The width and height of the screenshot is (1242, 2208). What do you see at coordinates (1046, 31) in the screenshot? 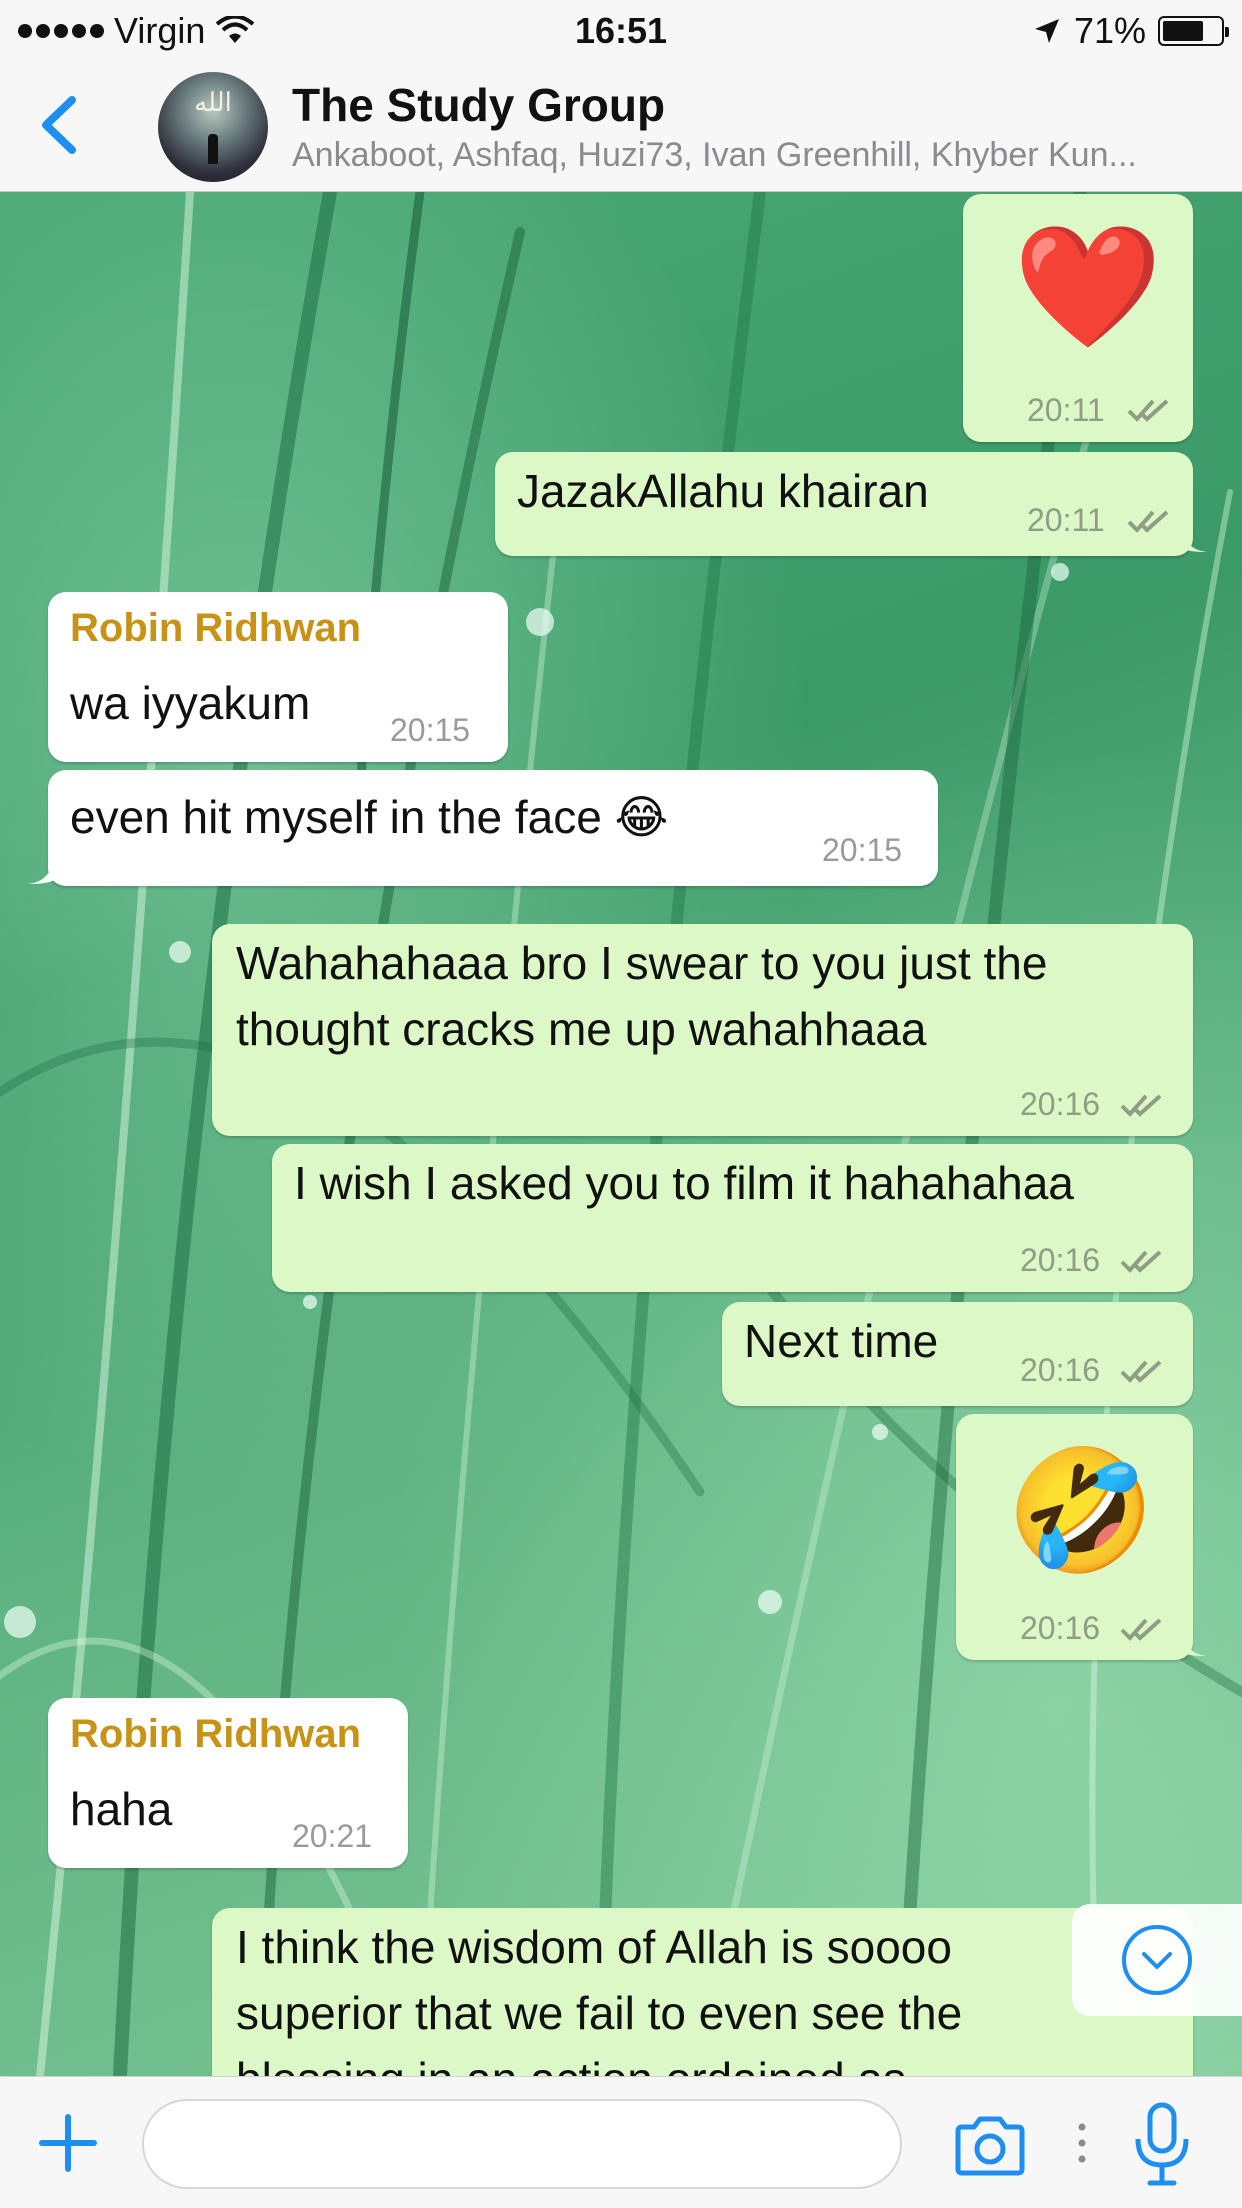
I see `location-arrow-icon` at bounding box center [1046, 31].